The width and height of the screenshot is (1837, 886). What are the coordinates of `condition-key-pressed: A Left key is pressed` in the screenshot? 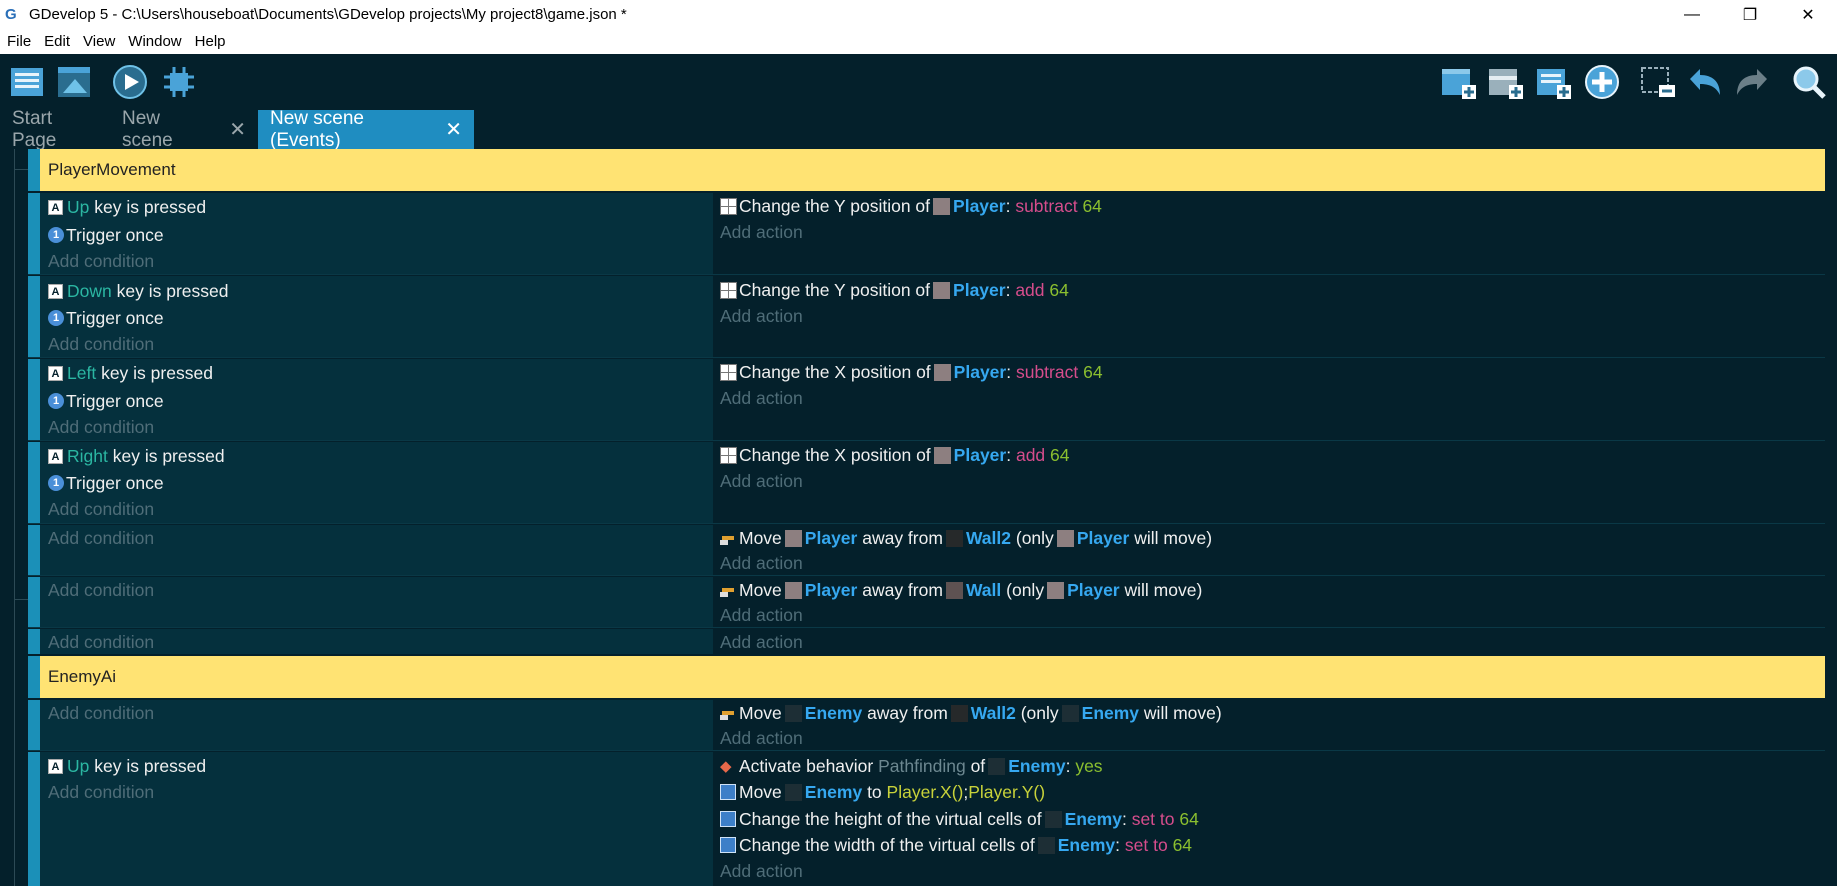 It's located at (130, 373).